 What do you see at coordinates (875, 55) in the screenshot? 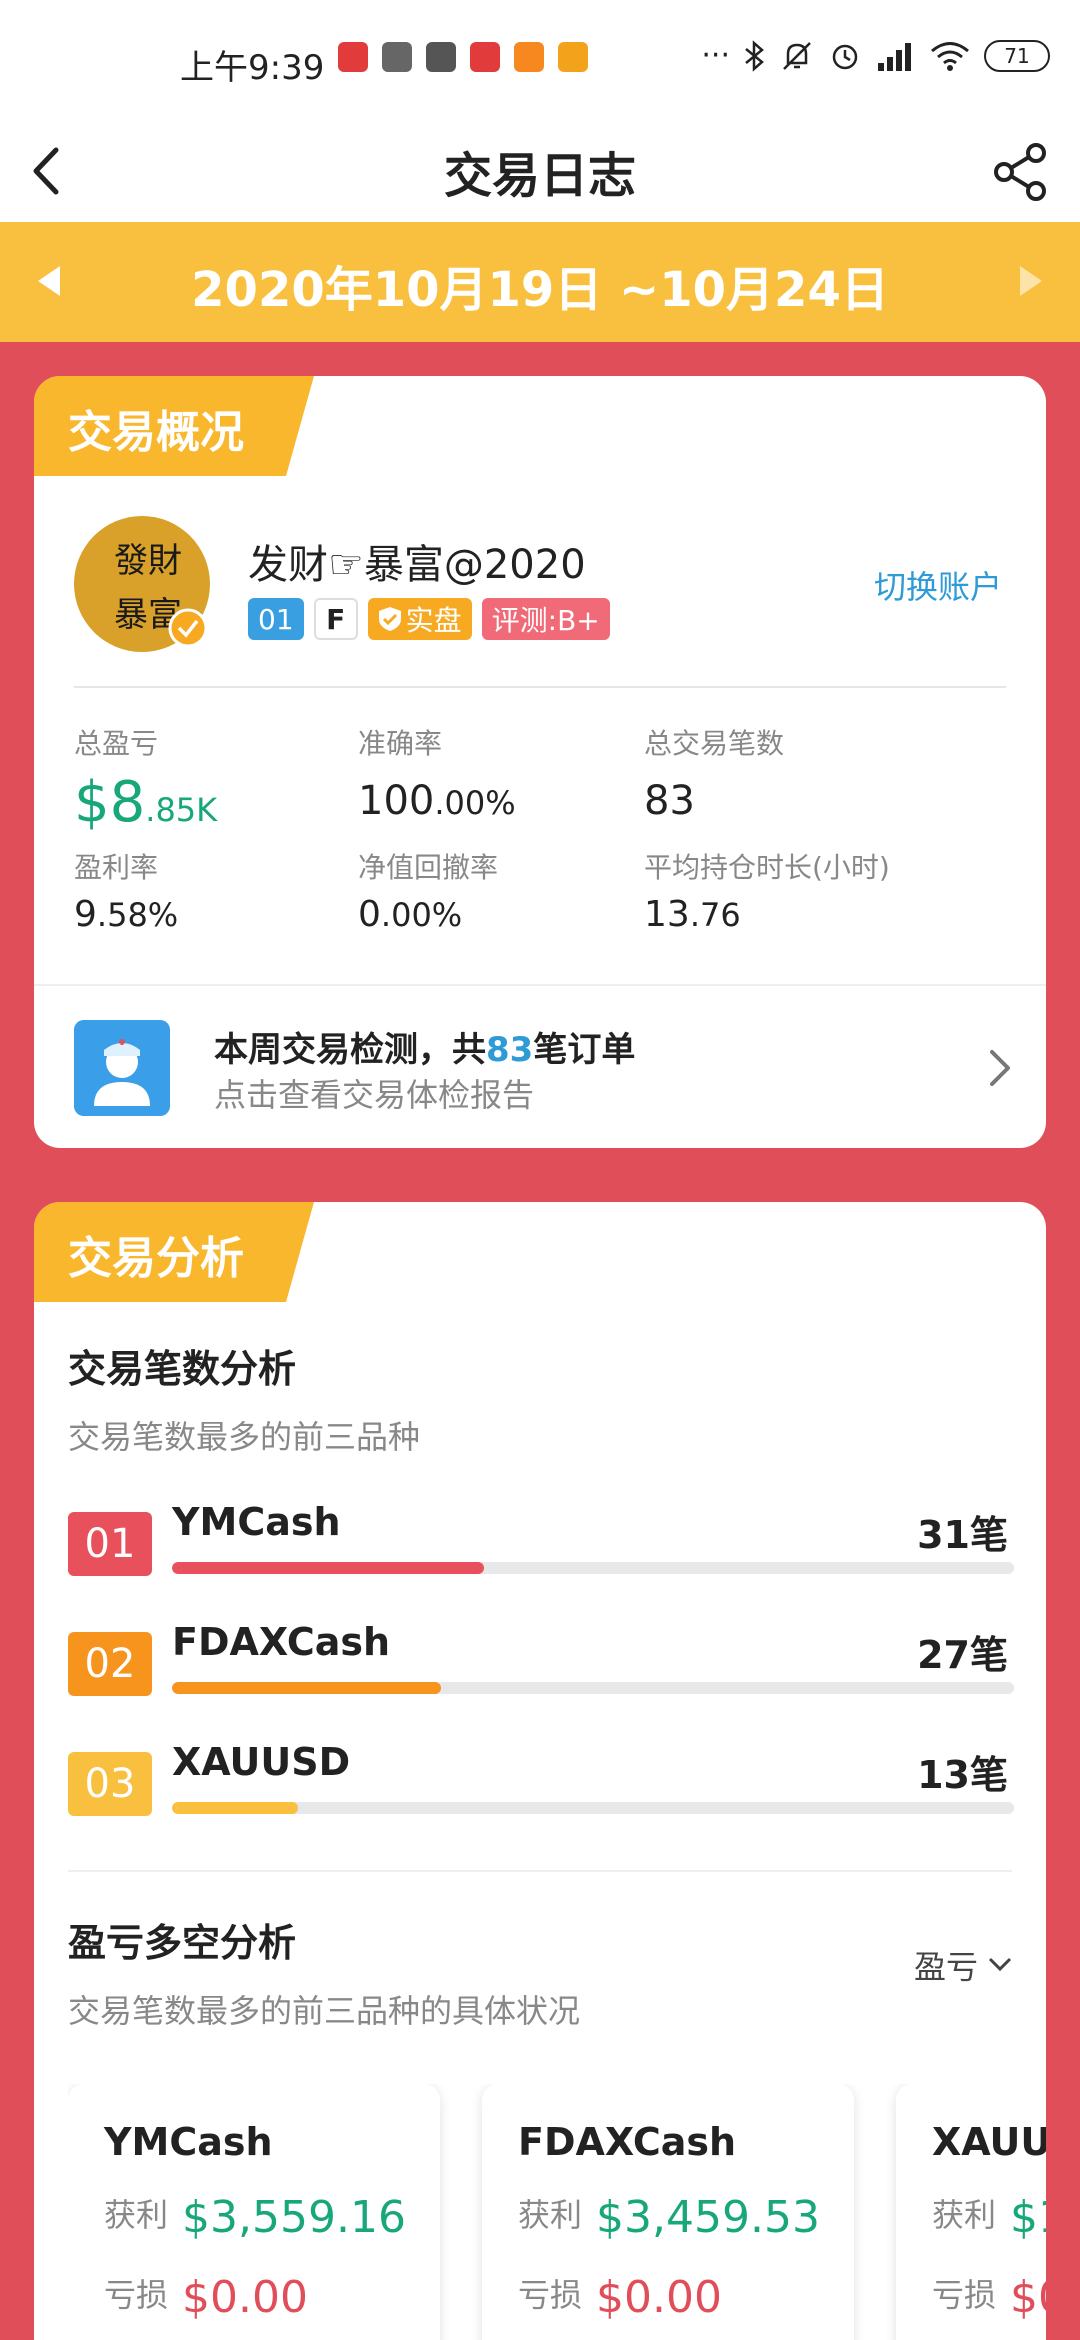
I see `status-indicators: ··· 71` at bounding box center [875, 55].